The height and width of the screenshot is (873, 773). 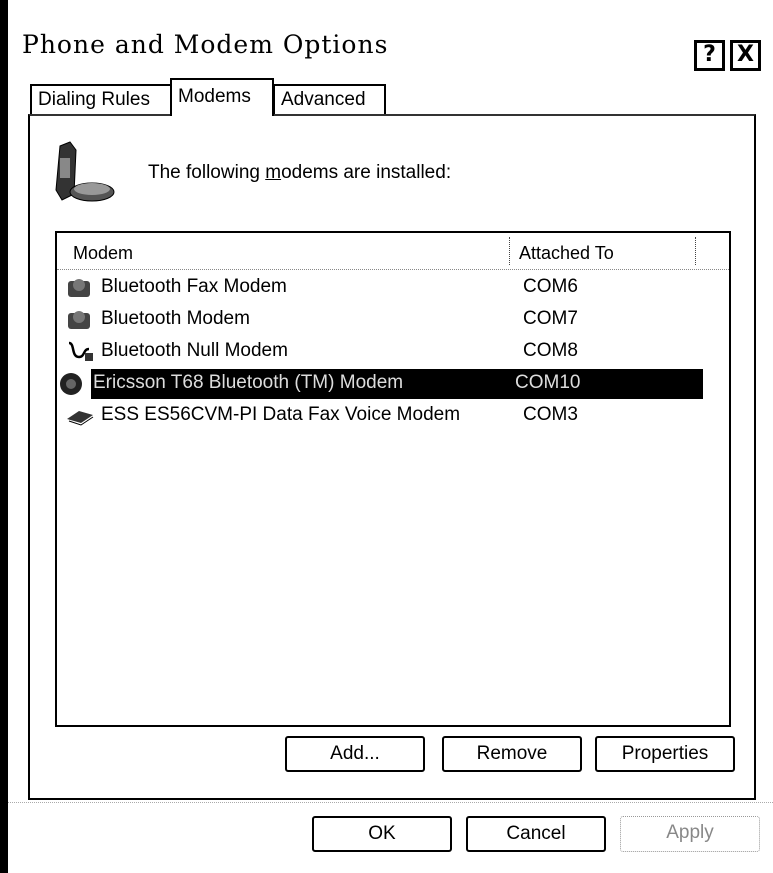 I want to click on modem-icon, so click(x=80, y=320).